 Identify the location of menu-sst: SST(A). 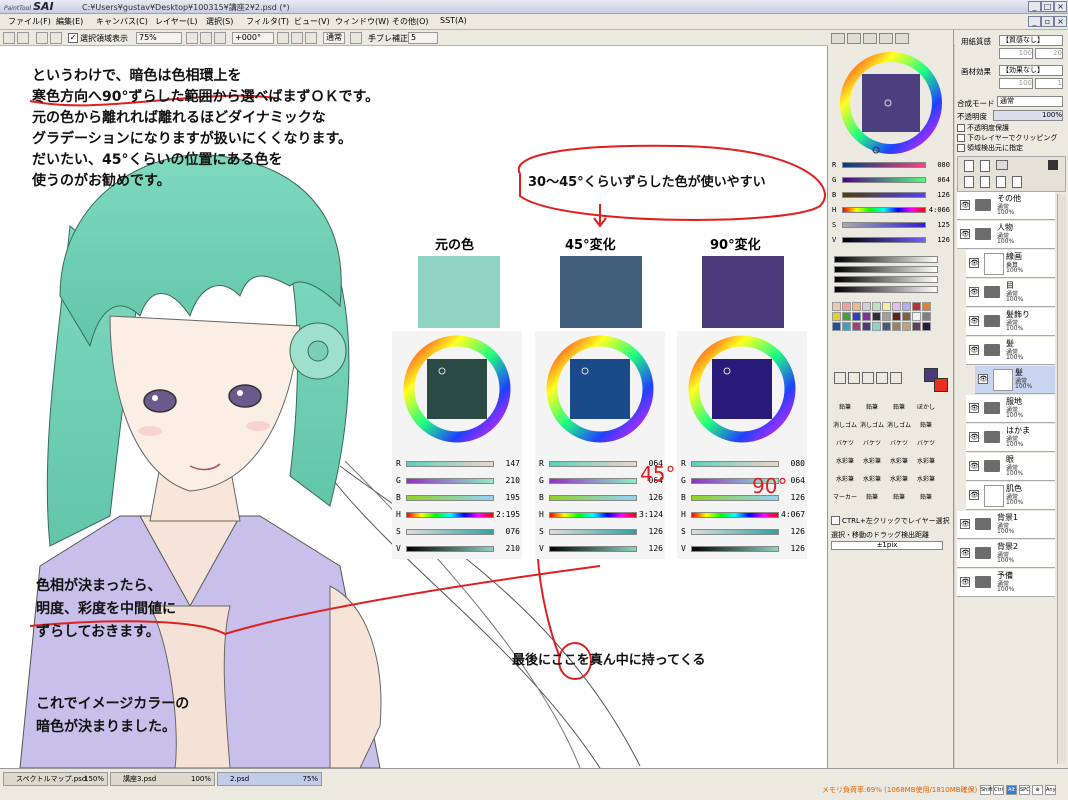
(453, 20).